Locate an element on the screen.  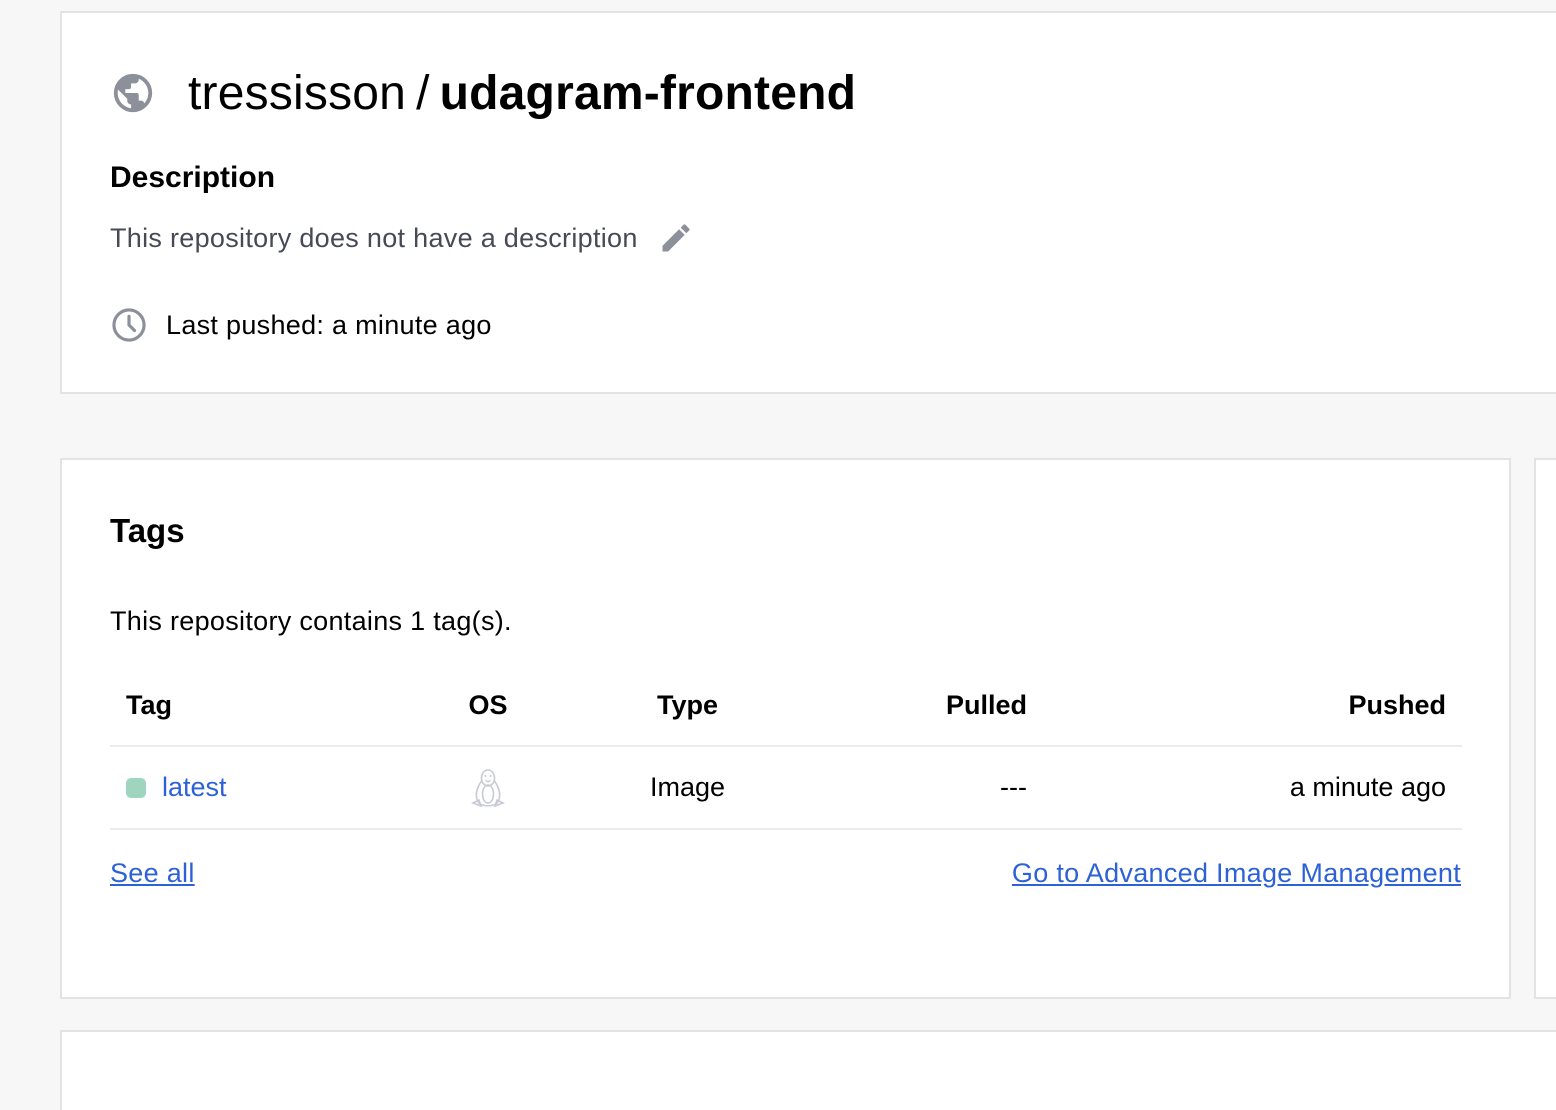
column-header-pulled: Pulled is located at coordinates (986, 704).